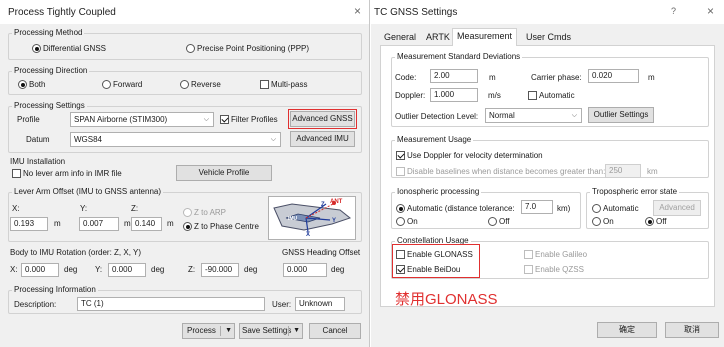 Image resolution: width=724 pixels, height=347 pixels. I want to click on profile-select: SPAN Airborne (STIM300) ⌵, so click(142, 119).